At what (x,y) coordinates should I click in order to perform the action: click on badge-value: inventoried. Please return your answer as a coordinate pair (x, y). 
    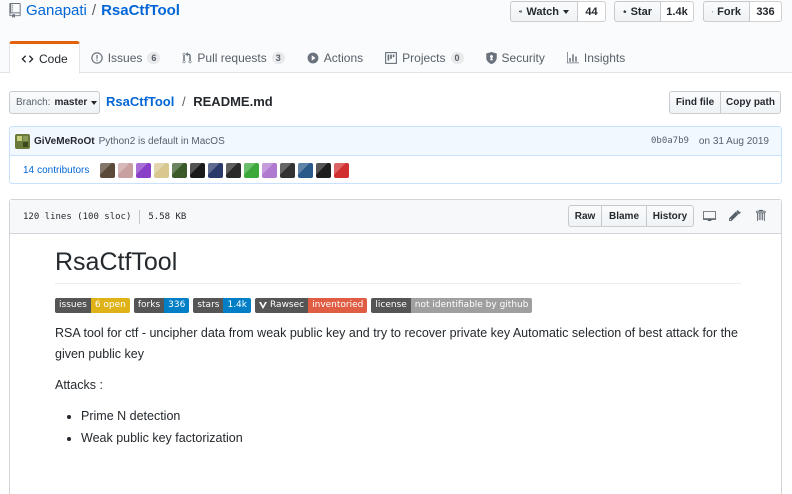
    Looking at the image, I should click on (338, 305).